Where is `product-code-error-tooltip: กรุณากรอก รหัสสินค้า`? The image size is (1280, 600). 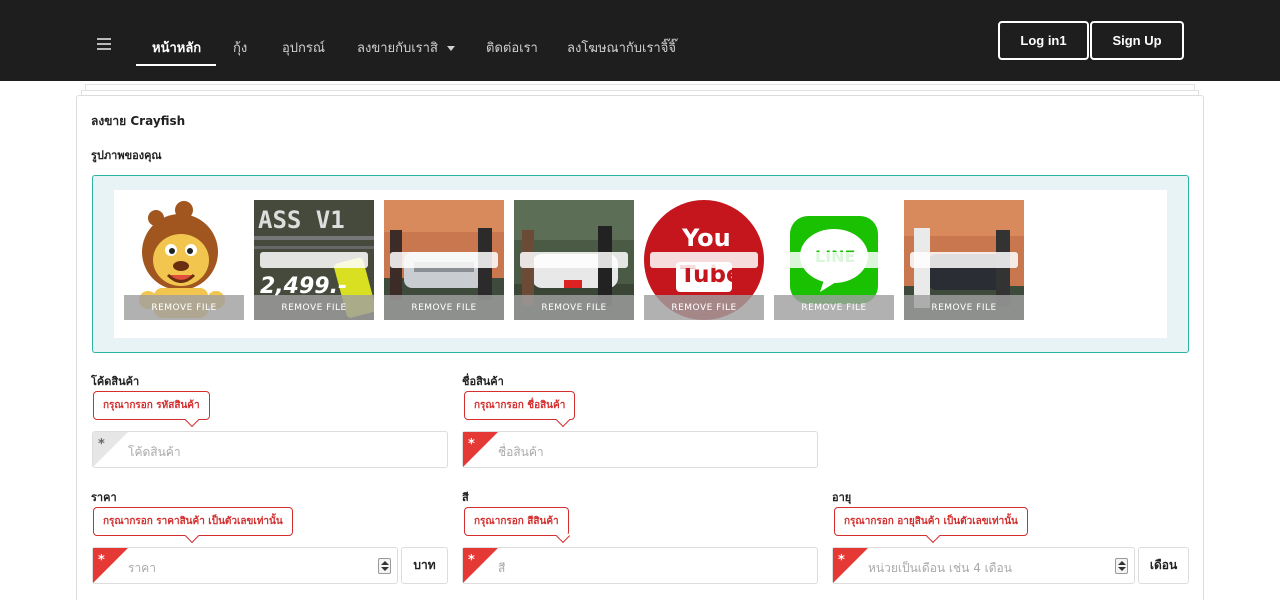 product-code-error-tooltip: กรุณากรอก รหัสสินค้า is located at coordinates (151, 405).